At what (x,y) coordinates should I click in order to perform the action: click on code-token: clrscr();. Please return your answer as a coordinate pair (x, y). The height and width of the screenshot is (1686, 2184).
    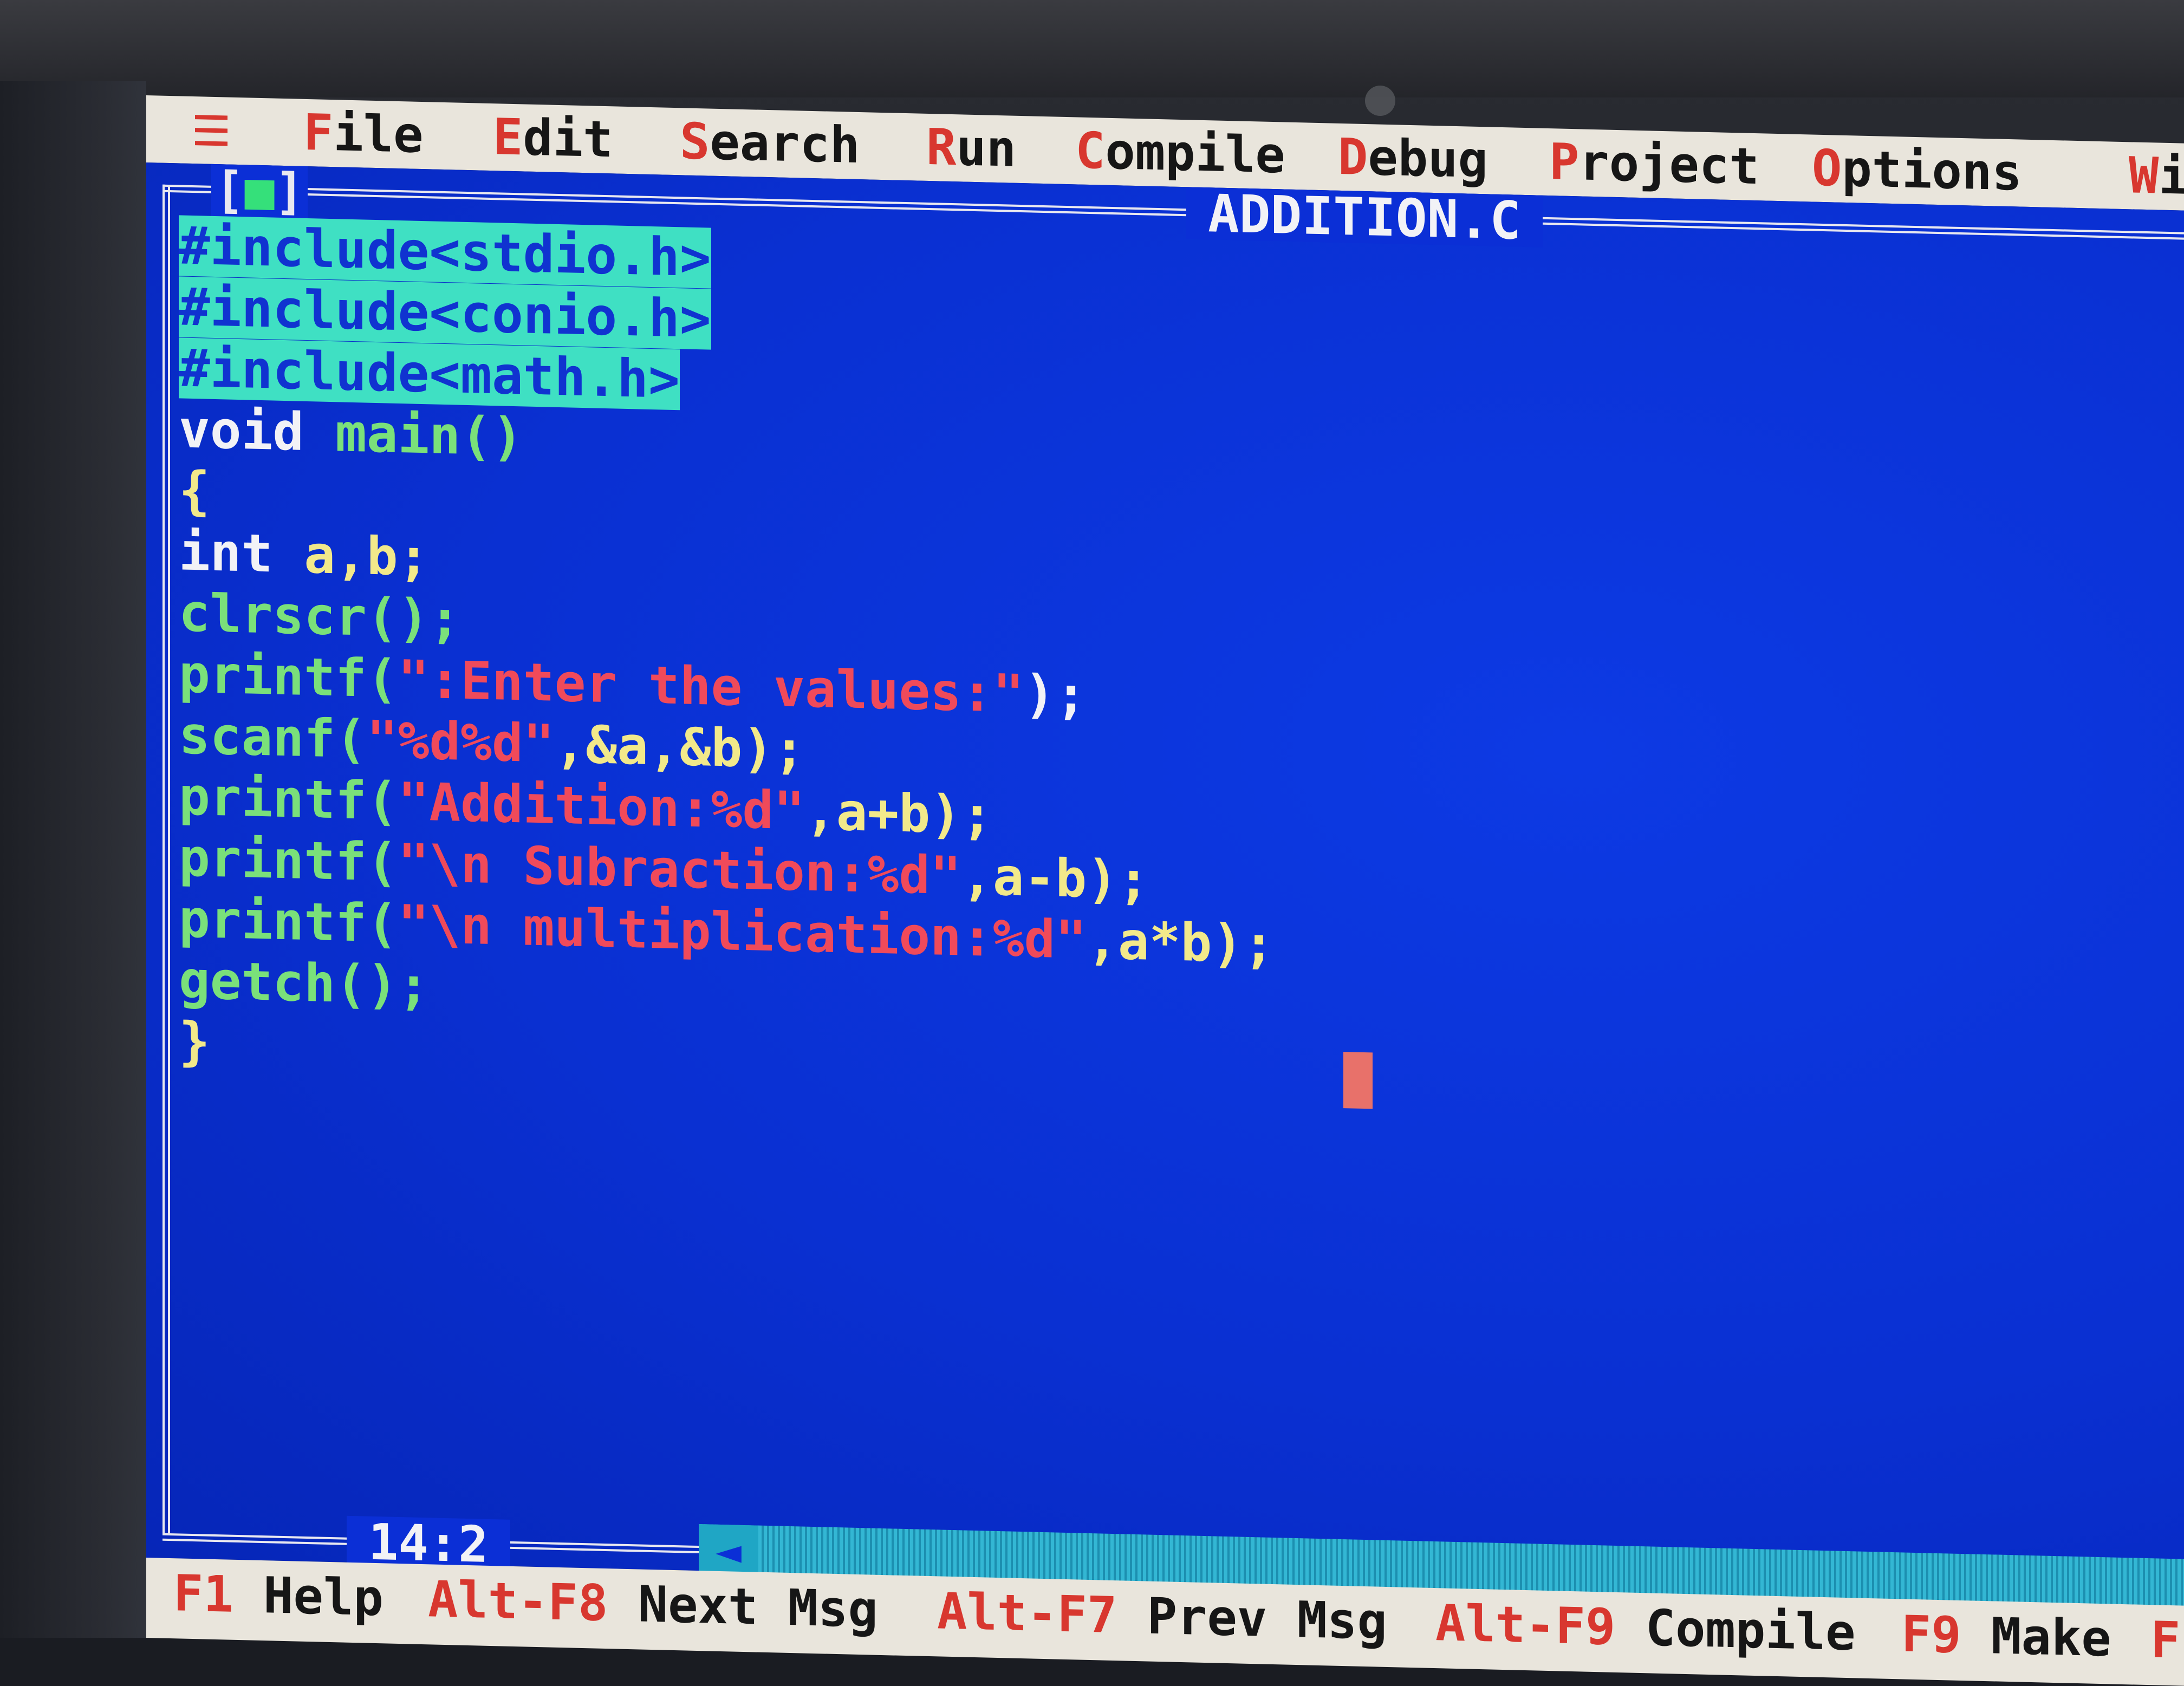
    Looking at the image, I should click on (320, 616).